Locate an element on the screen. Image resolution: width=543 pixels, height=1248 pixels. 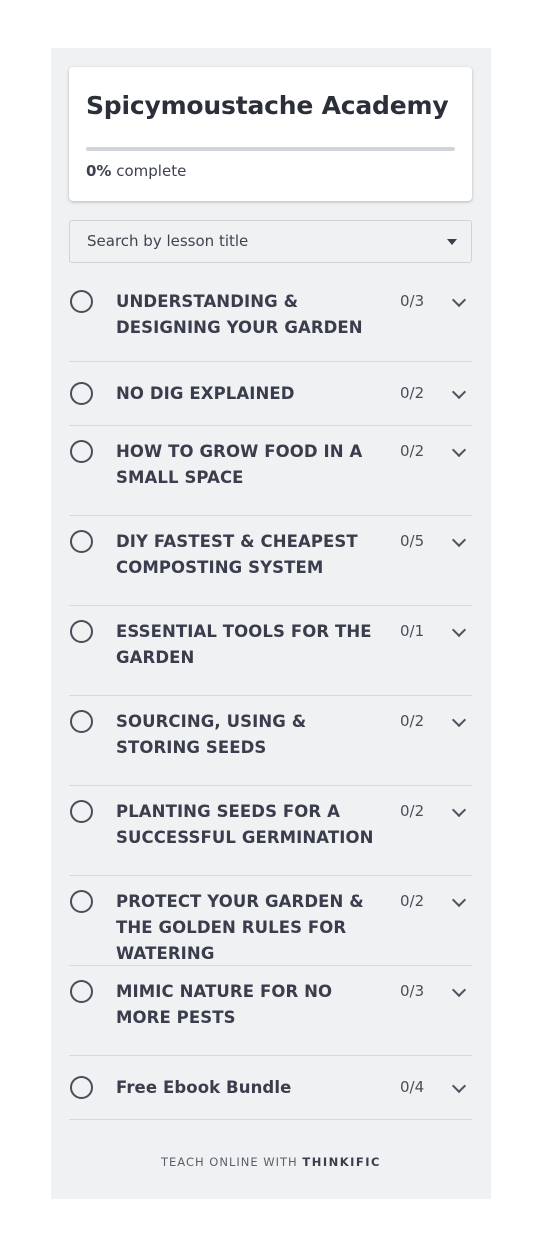
chapter-title: UNDERSTANDING & DESIGNING YOUR GARDEN is located at coordinates (239, 314).